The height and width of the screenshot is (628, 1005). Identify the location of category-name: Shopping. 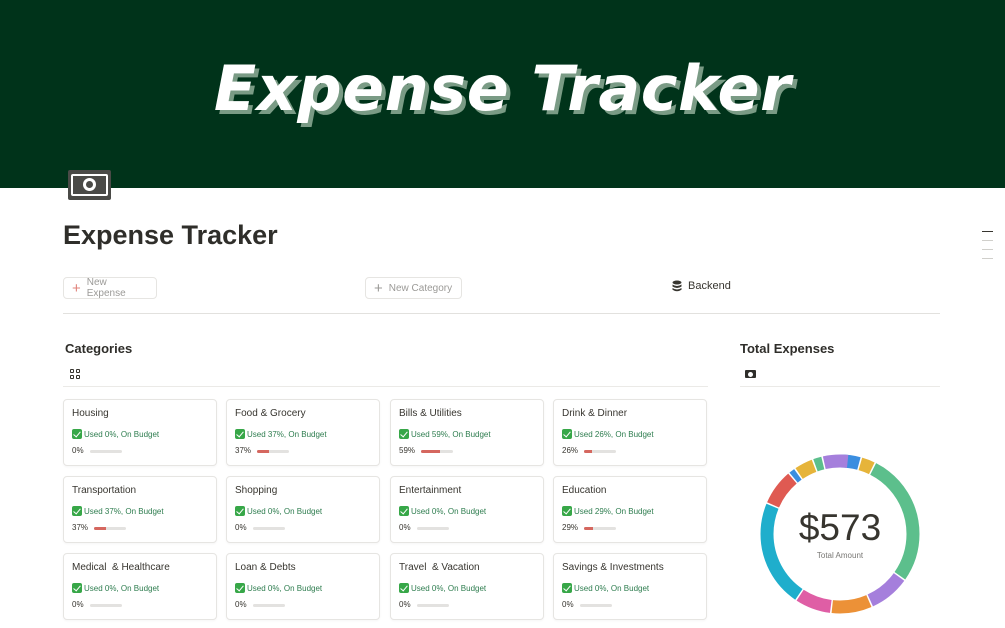
(256, 490).